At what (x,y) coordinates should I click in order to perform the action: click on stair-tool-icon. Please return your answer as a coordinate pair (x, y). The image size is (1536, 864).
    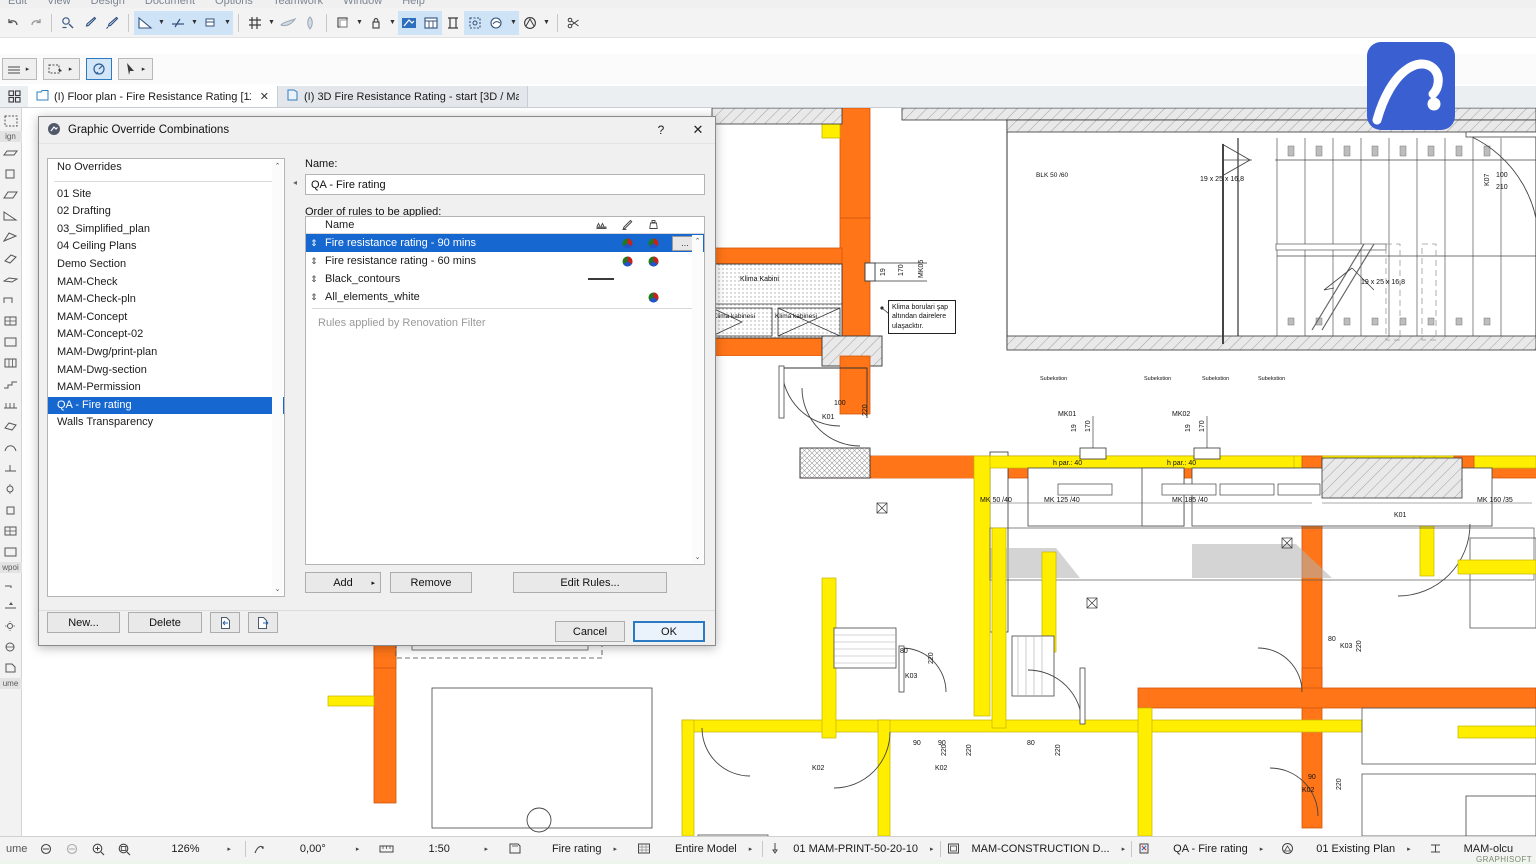
    Looking at the image, I should click on (11, 383).